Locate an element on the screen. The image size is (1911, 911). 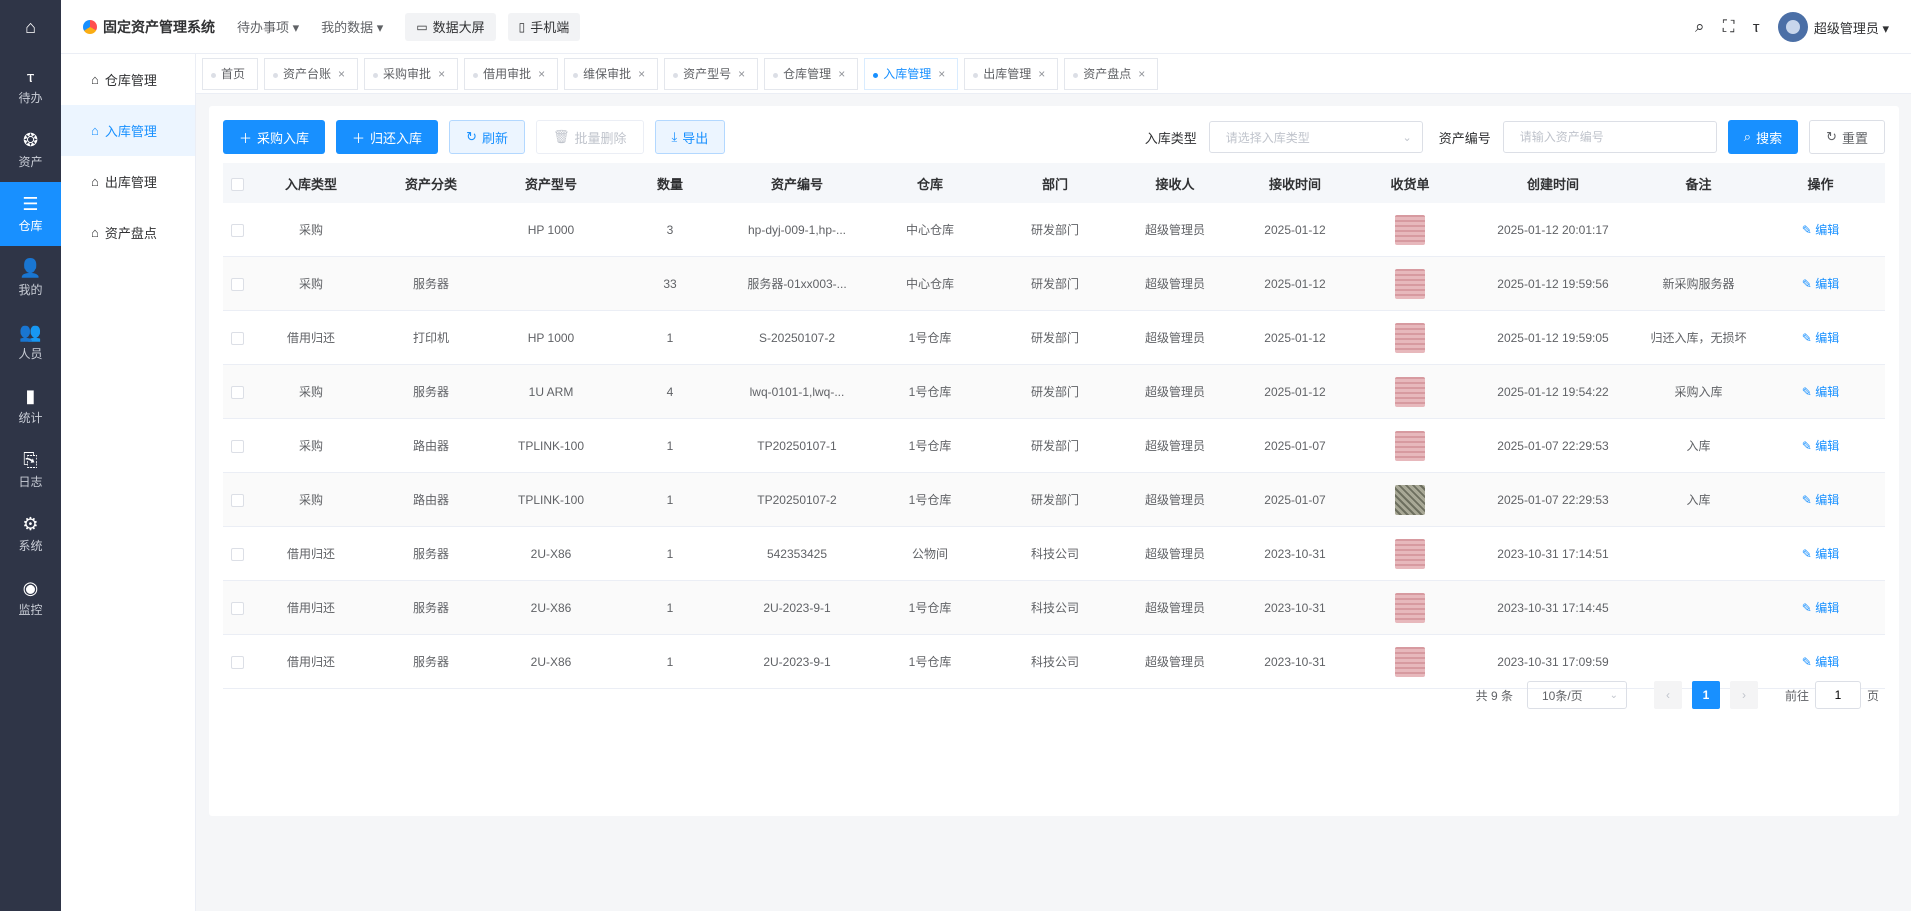
my-data-menu: 我的数据 ▾ is located at coordinates (352, 26).